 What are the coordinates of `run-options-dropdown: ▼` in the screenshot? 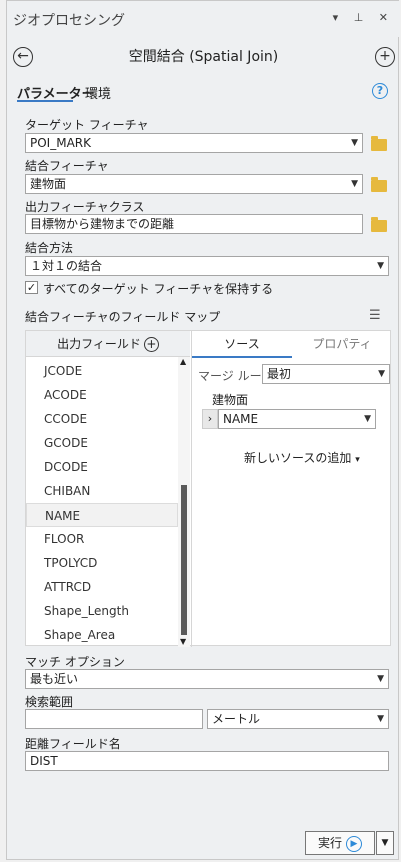 It's located at (385, 843).